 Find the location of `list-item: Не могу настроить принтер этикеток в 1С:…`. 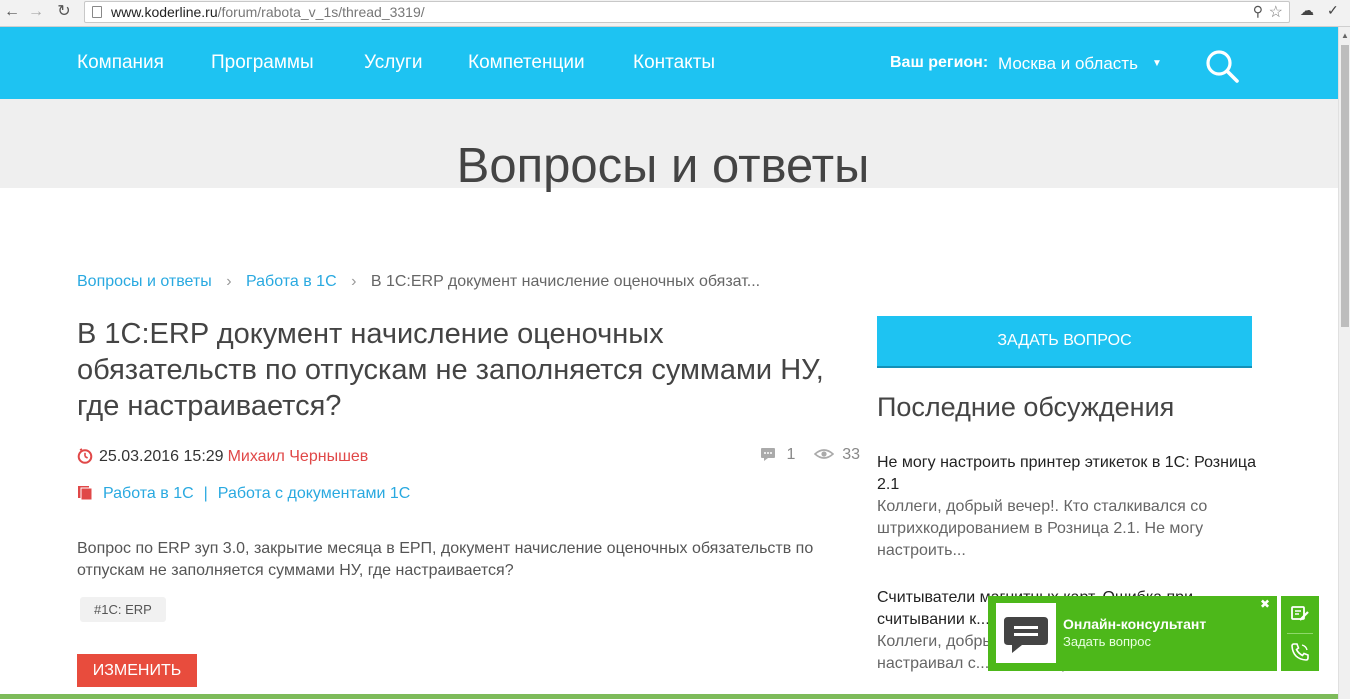

list-item: Не могу настроить принтер этикеток в 1С:… is located at coordinates (1067, 507).